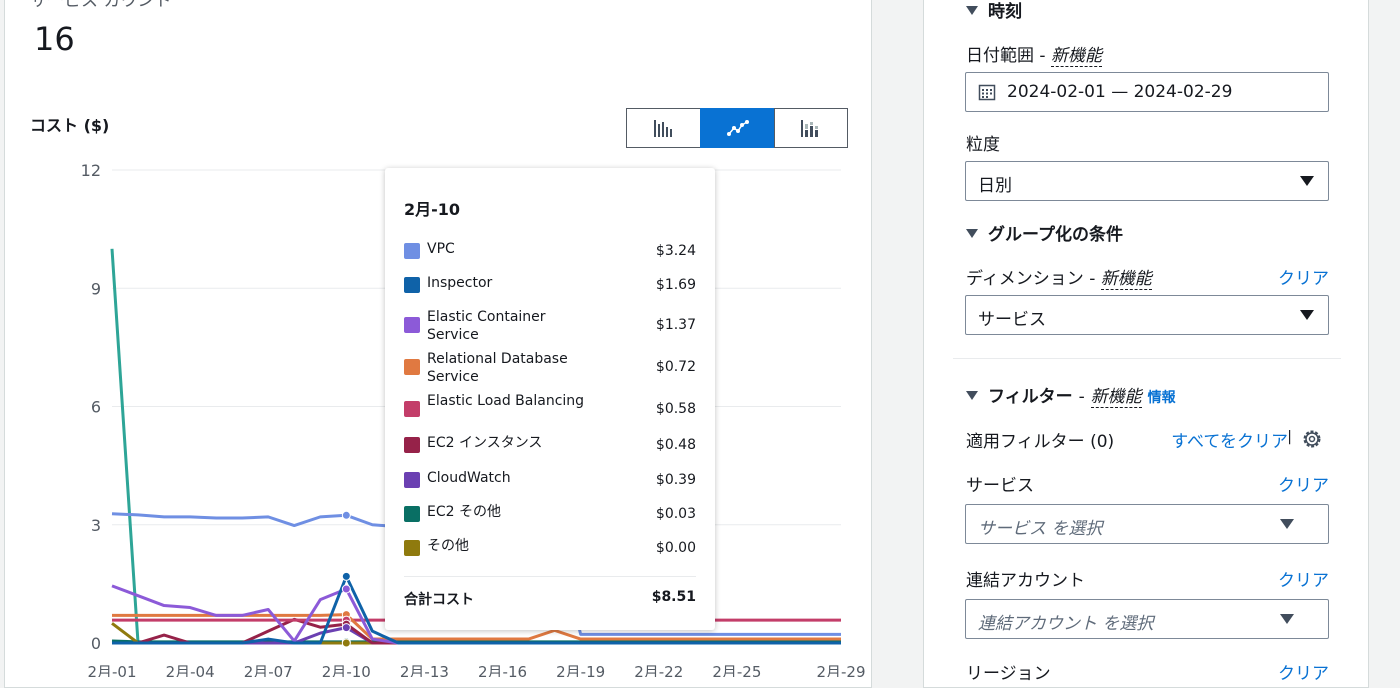 The height and width of the screenshot is (688, 1400). Describe the element at coordinates (1059, 279) in the screenshot. I see `dimension-label: ディメンション - 新機能` at that location.